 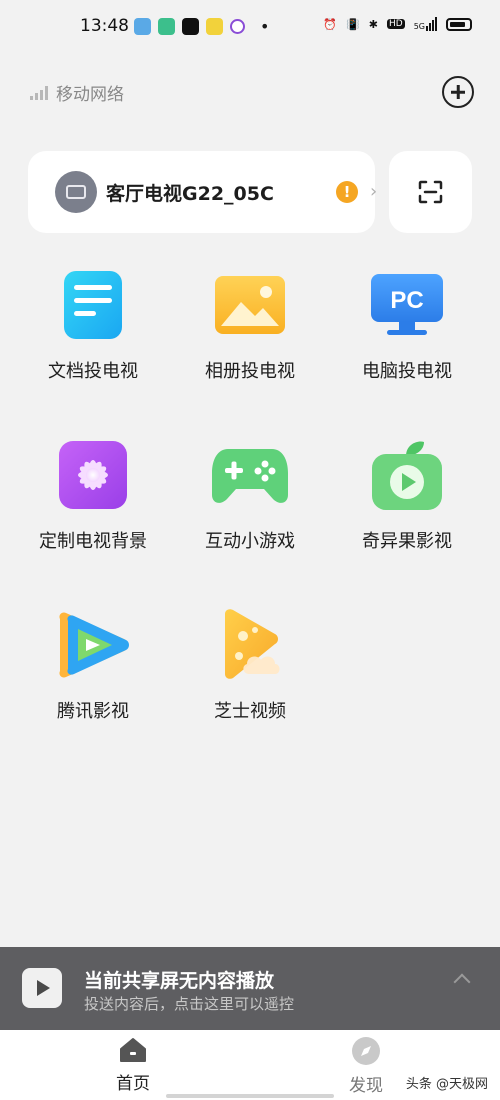 I want to click on add-device-button, so click(x=458, y=92).